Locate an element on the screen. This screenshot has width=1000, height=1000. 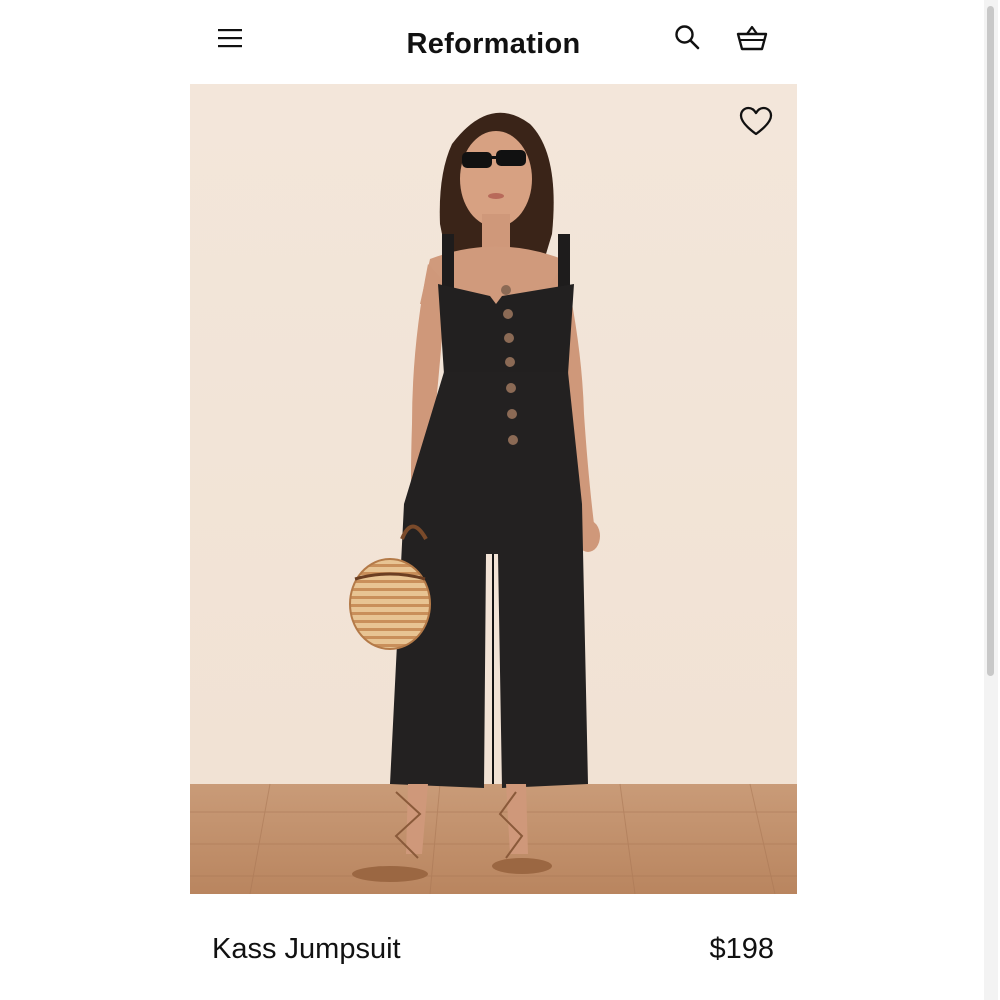
product-price: $198 is located at coordinates (741, 949).